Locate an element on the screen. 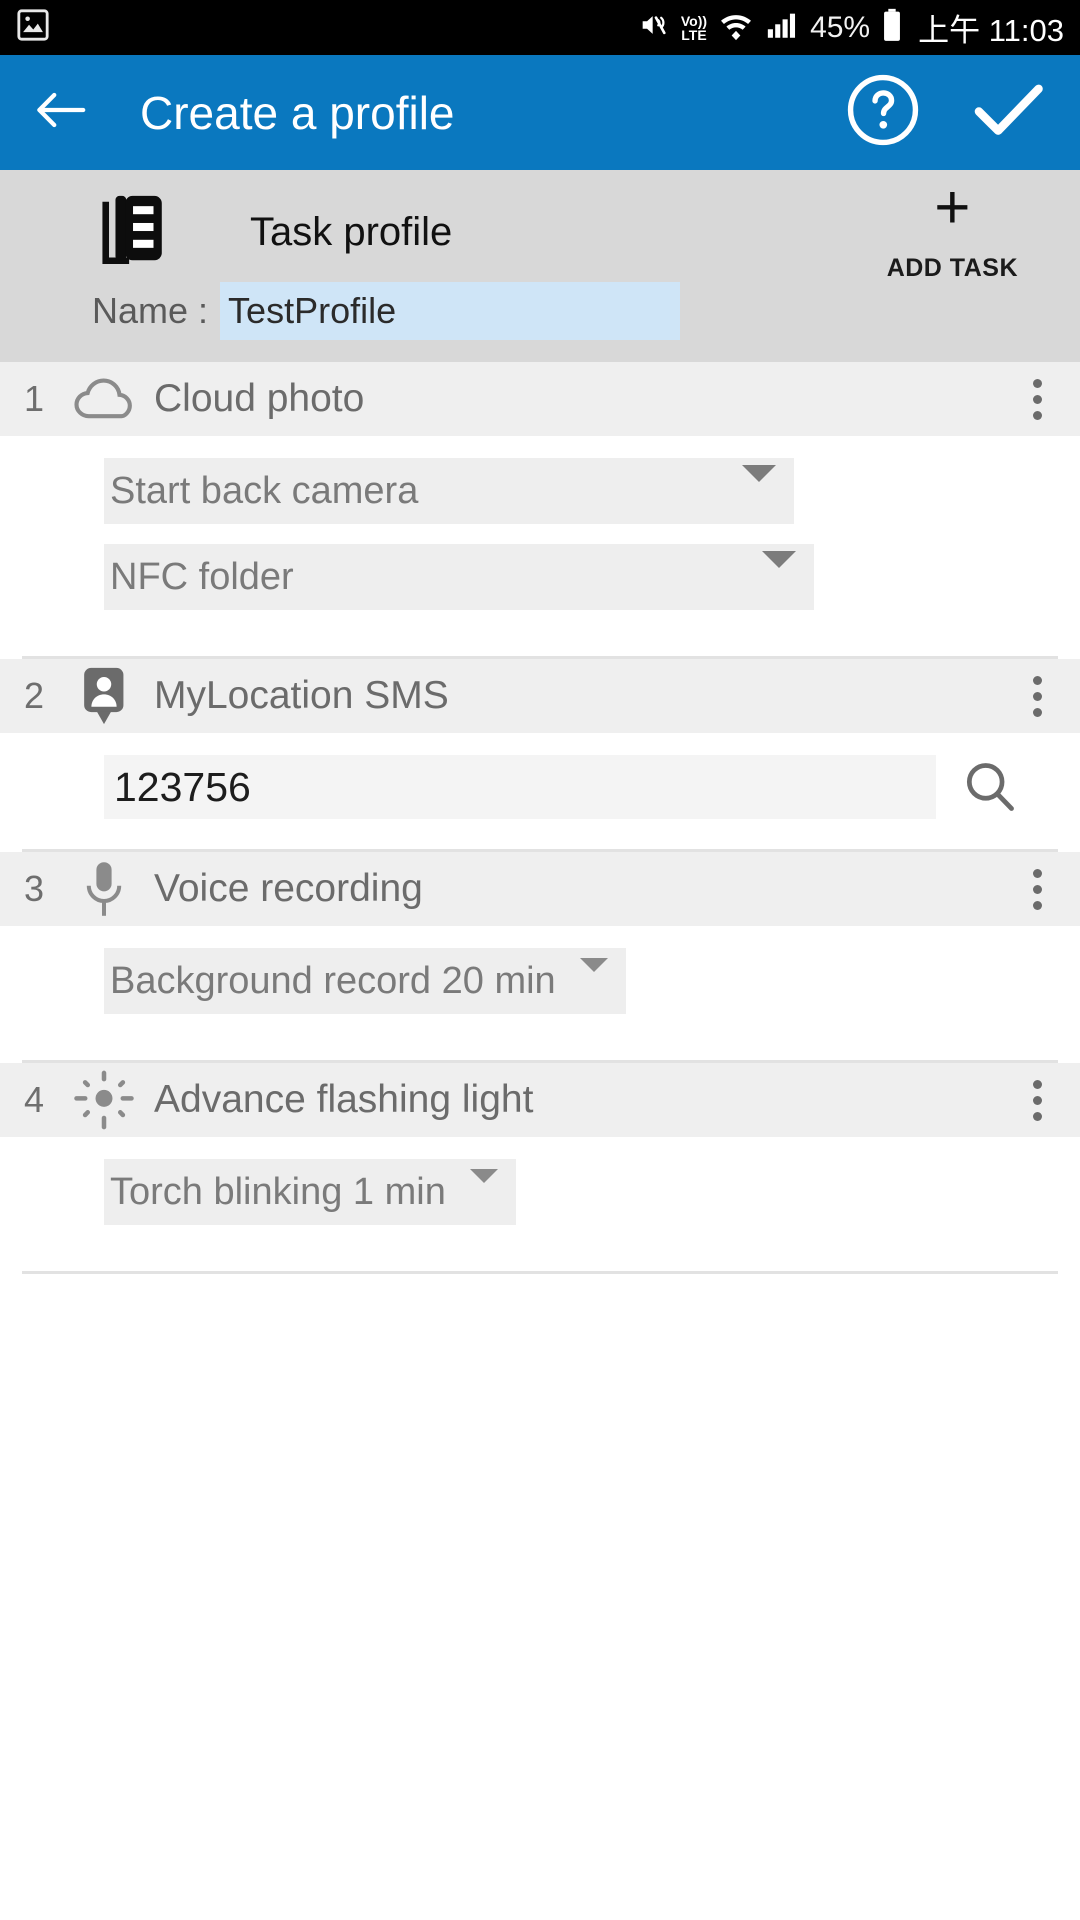 The width and height of the screenshot is (1080, 1920). task-number: 1 is located at coordinates (34, 398).